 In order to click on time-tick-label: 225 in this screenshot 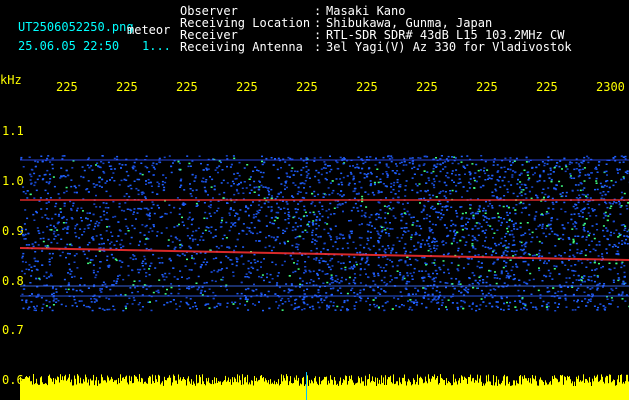, I will do `click(127, 87)`.